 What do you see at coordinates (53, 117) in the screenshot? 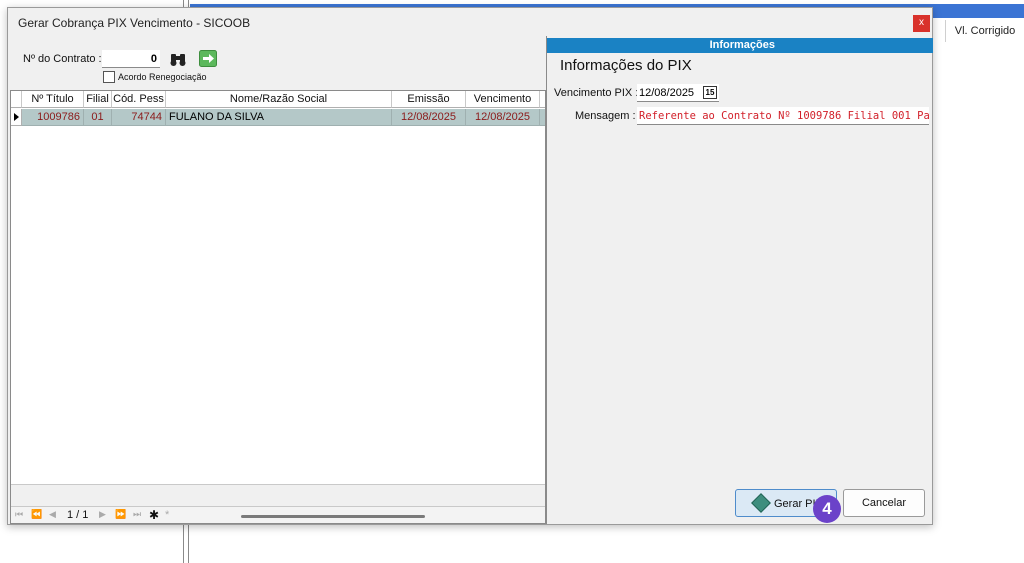
I see `cell-titulo: 1009786` at bounding box center [53, 117].